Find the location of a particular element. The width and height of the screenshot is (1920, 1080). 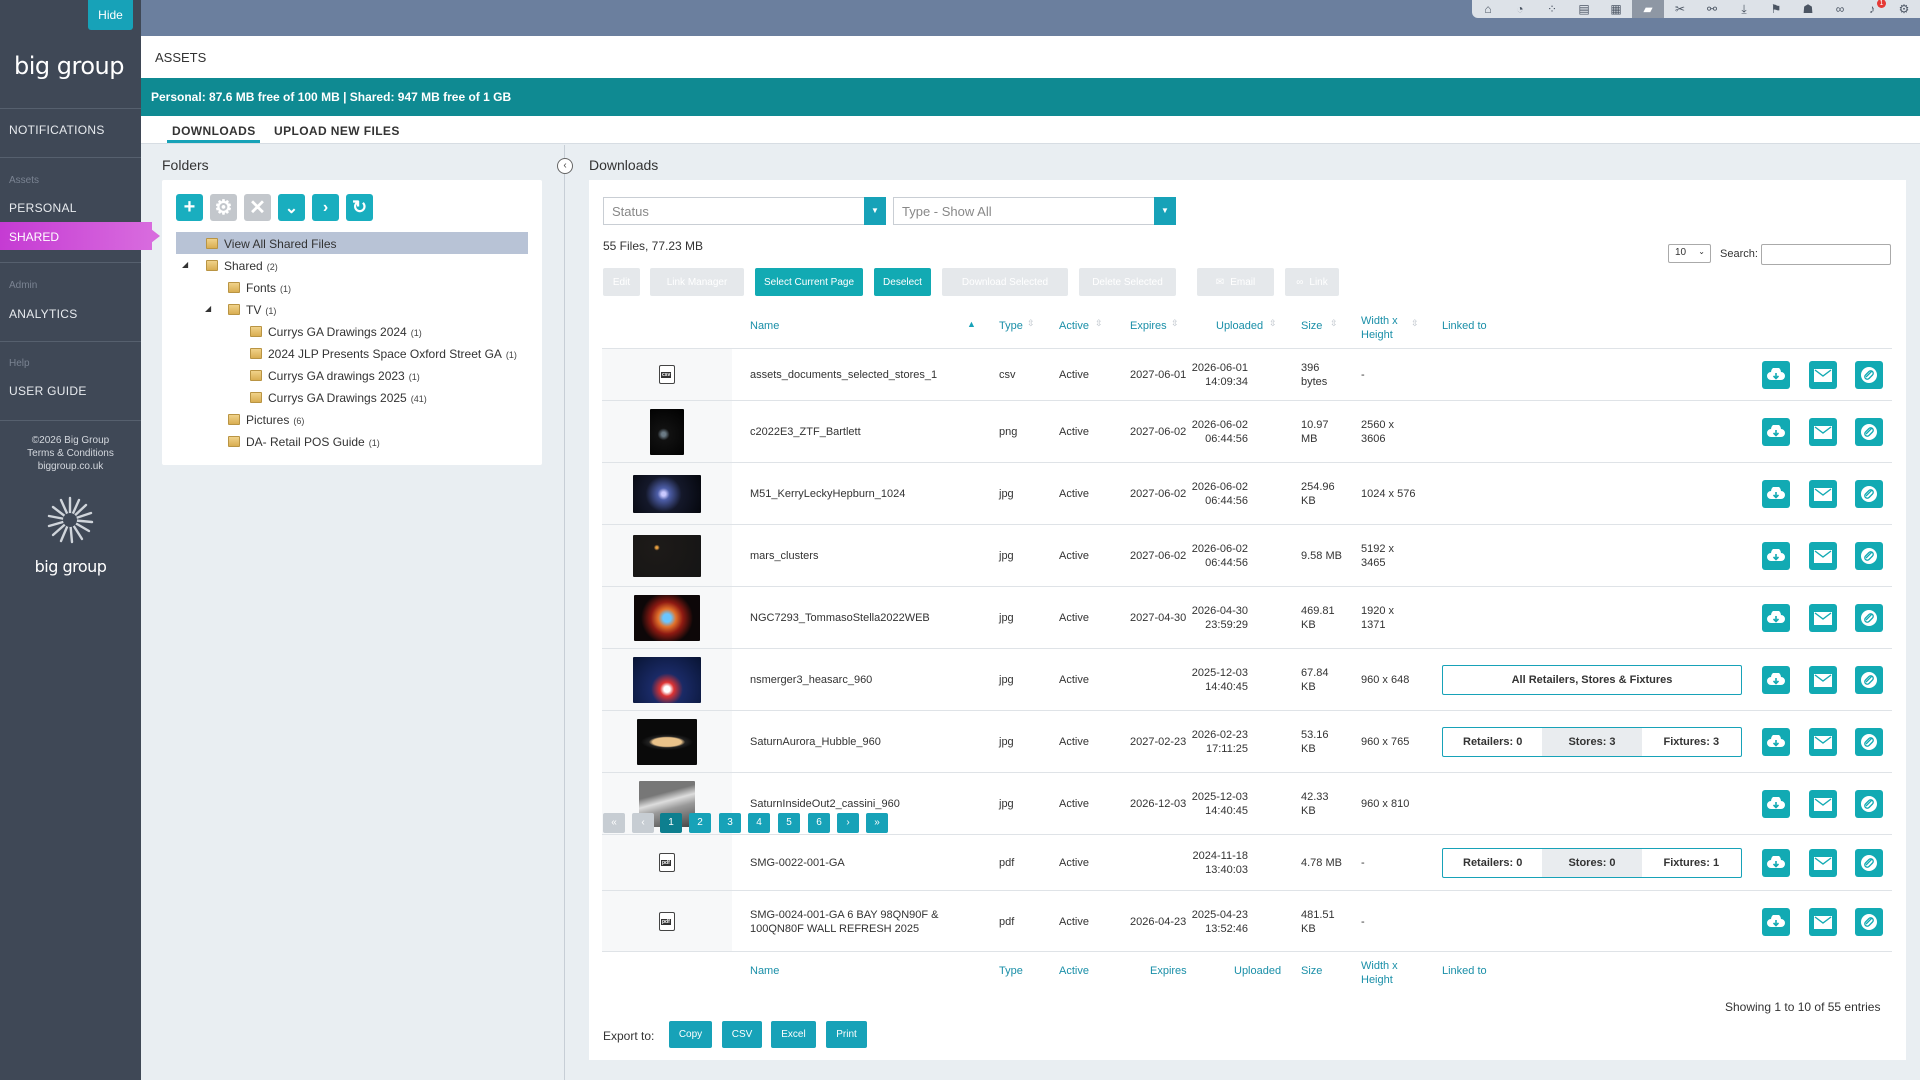

export-copy-button: Copy is located at coordinates (690, 1034).